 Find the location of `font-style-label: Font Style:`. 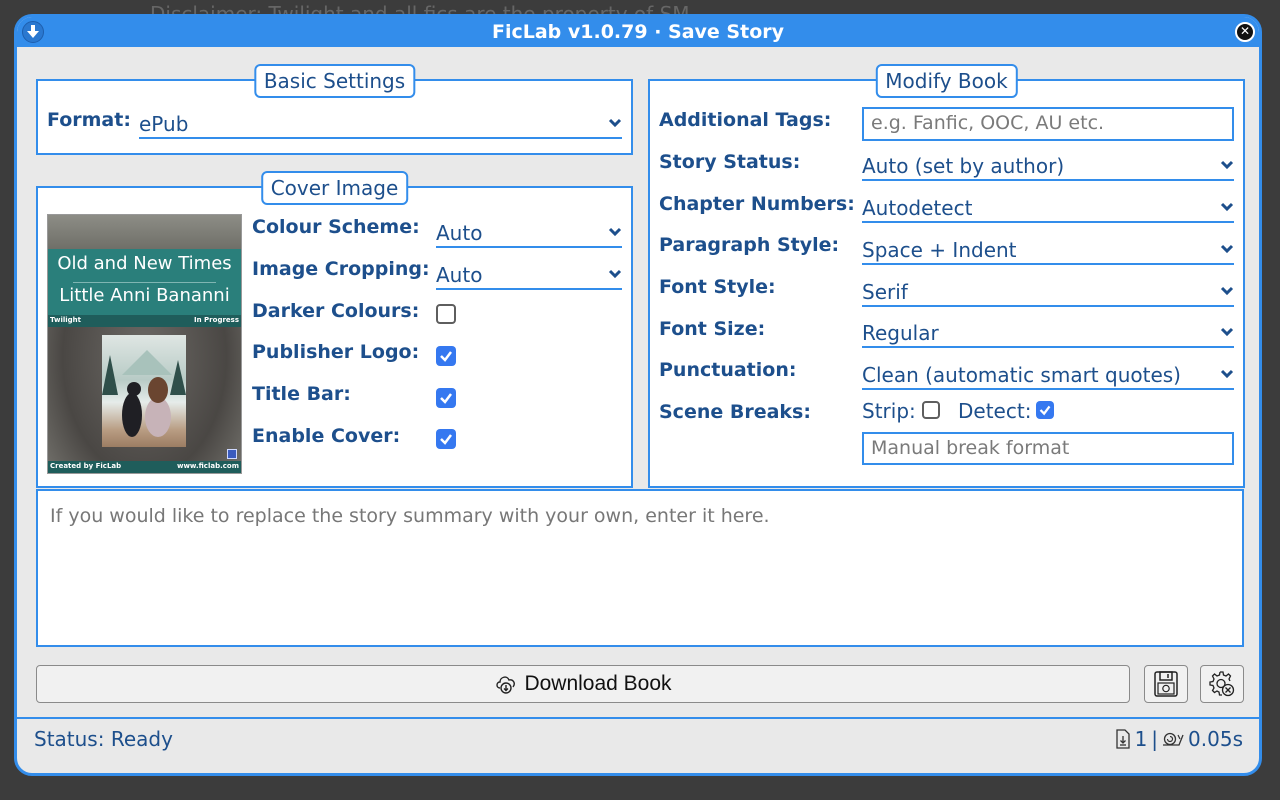

font-style-label: Font Style: is located at coordinates (717, 287).